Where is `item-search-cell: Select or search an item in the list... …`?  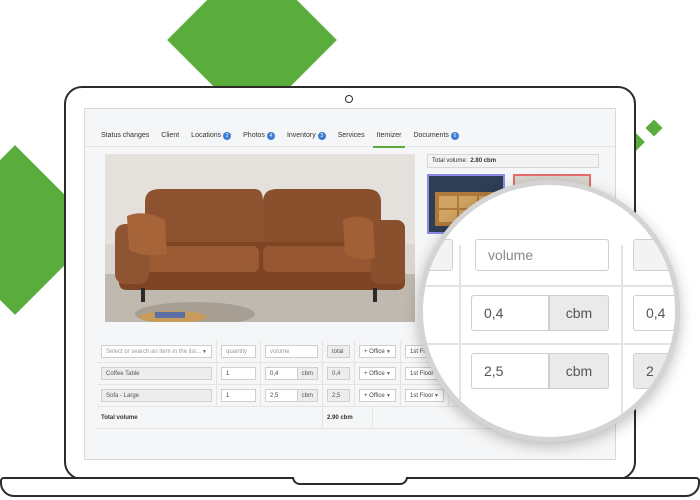
item-search-cell: Select or search an item in the list... … is located at coordinates (157, 351).